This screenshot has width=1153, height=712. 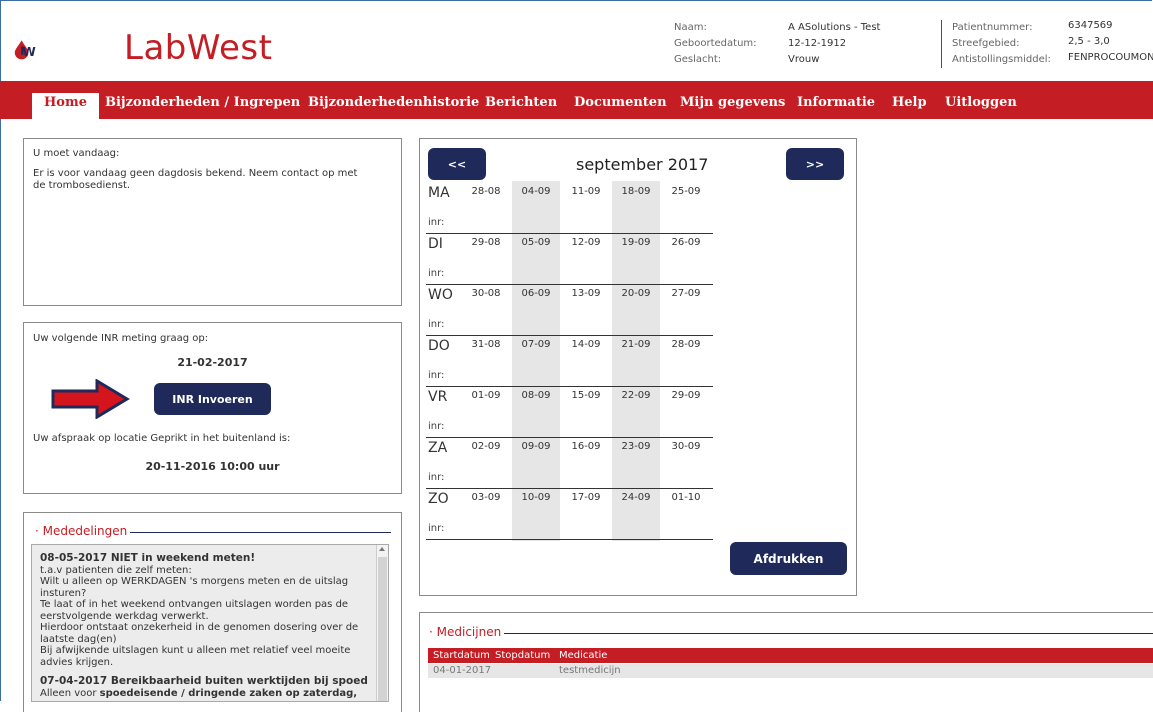 I want to click on day-label-do: DO, so click(x=439, y=346).